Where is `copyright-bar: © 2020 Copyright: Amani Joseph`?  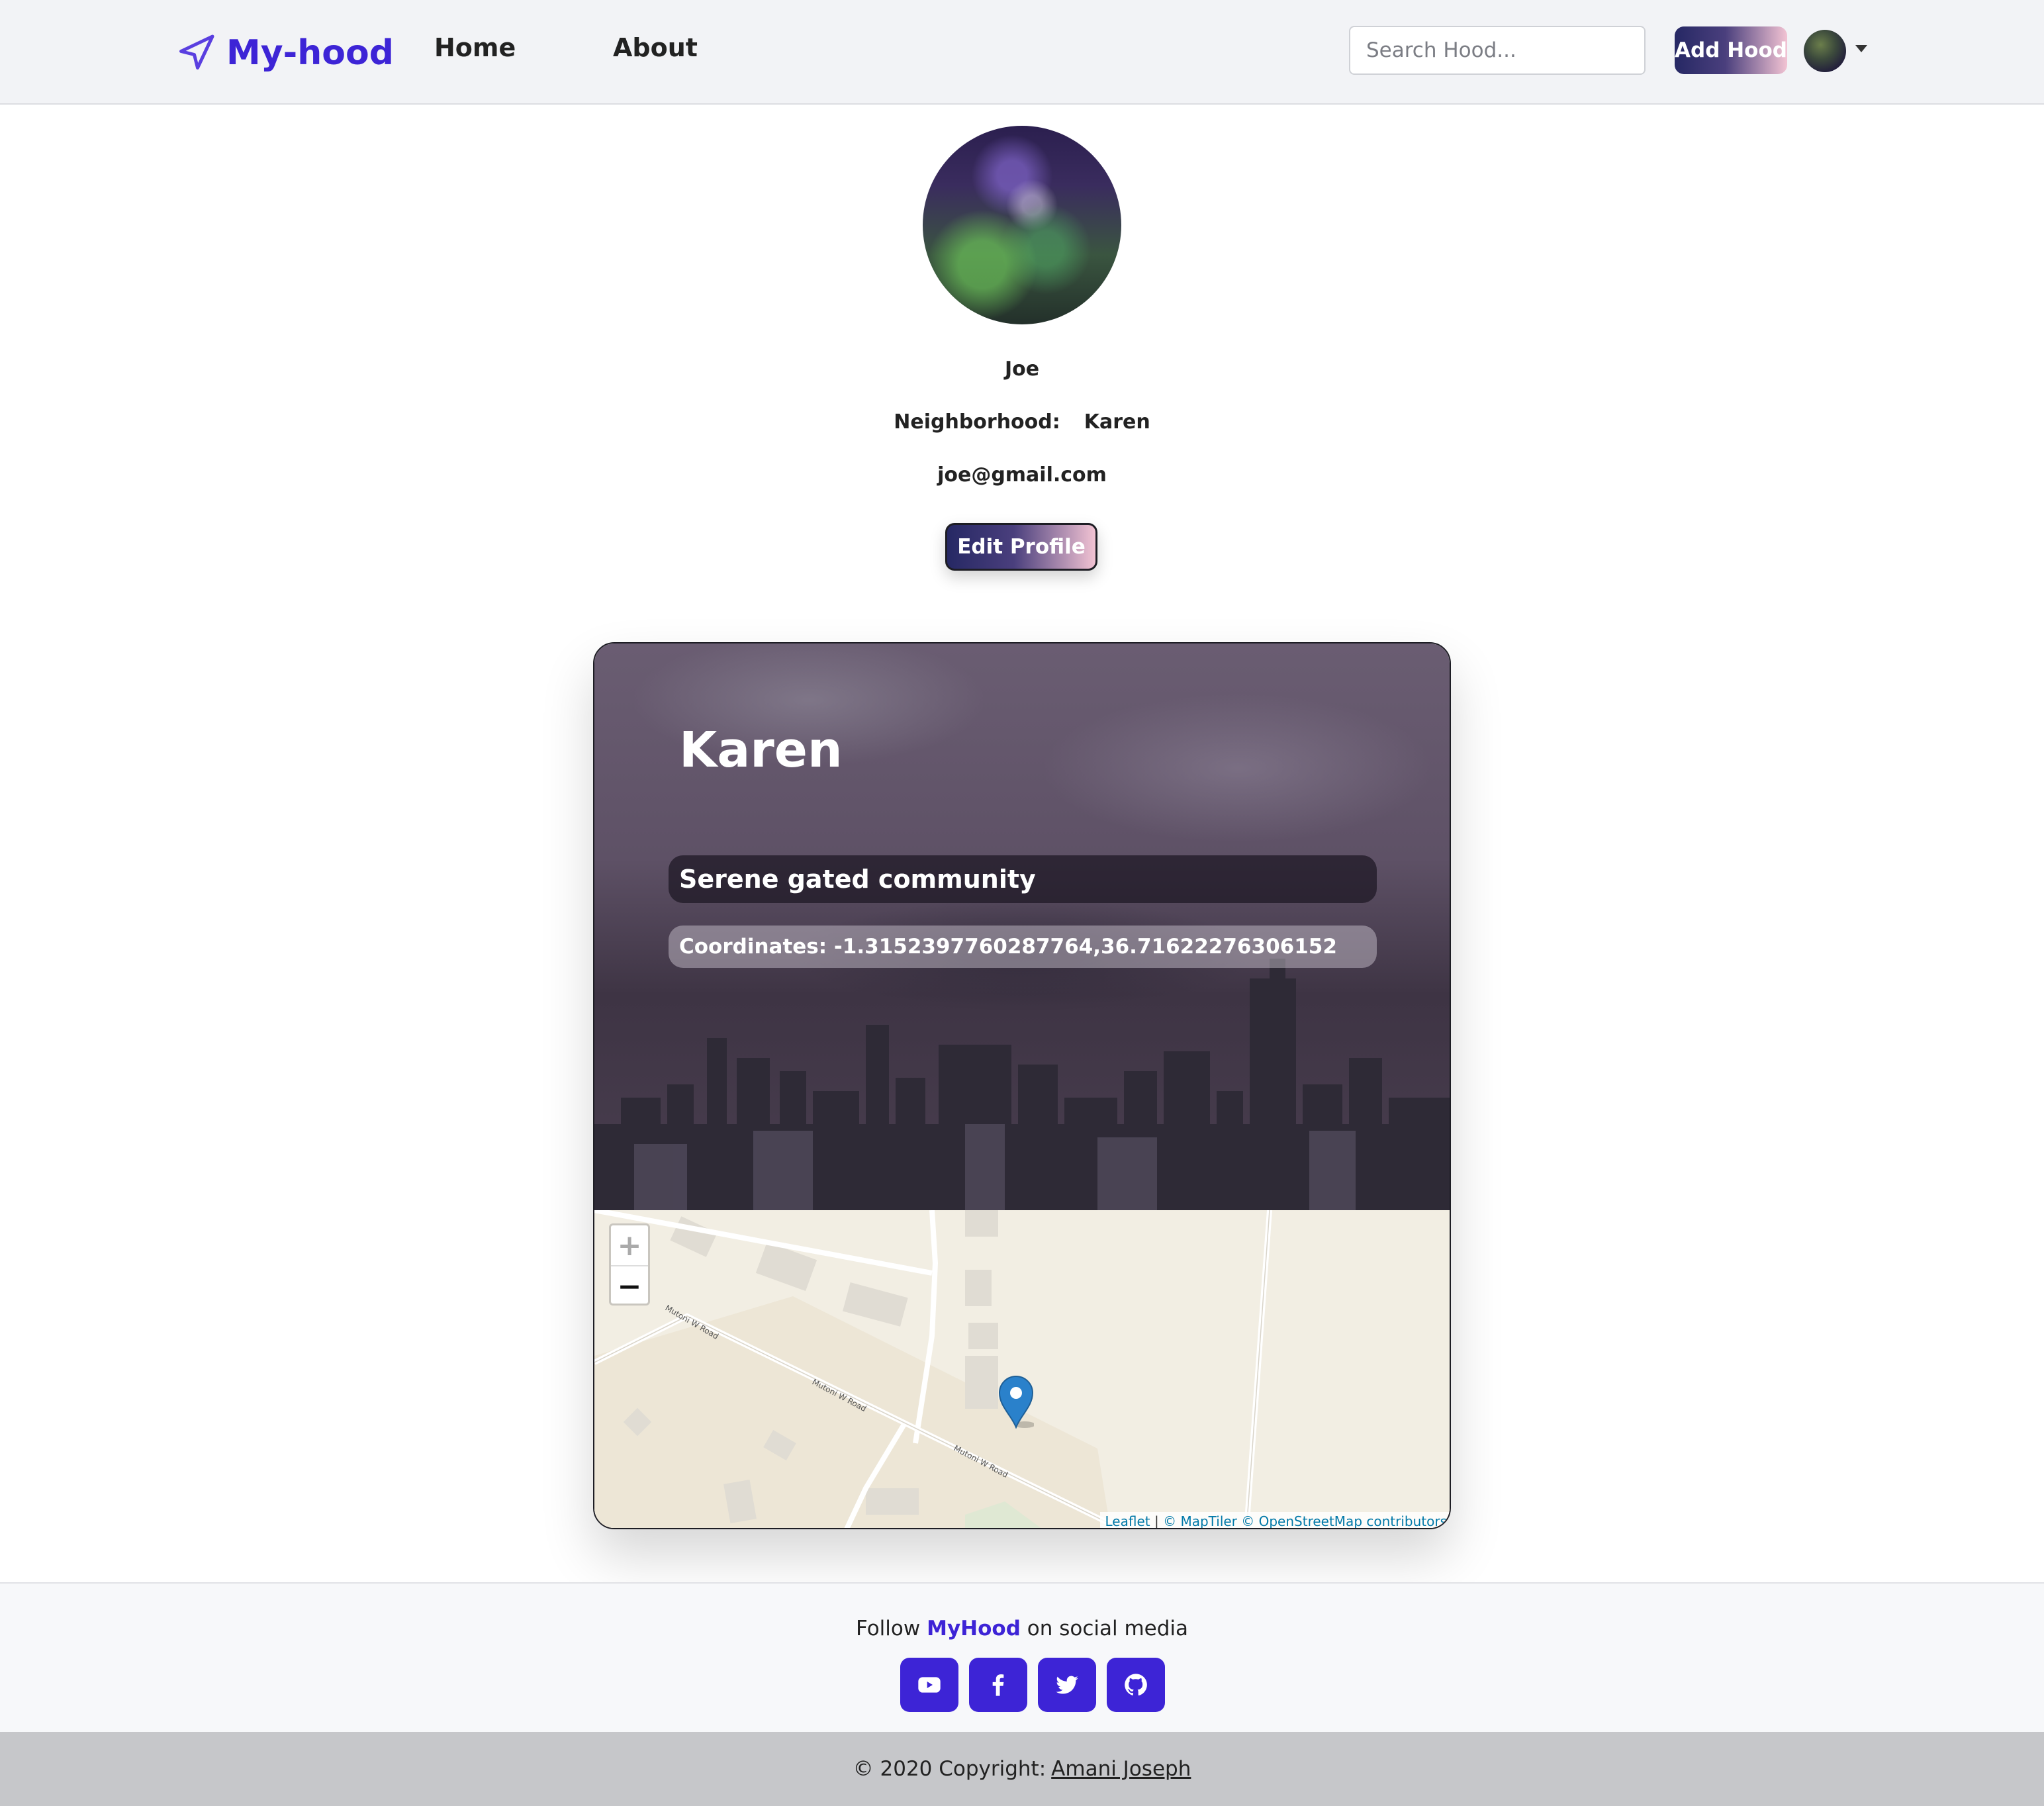
copyright-bar: © 2020 Copyright: Amani Joseph is located at coordinates (1022, 1769).